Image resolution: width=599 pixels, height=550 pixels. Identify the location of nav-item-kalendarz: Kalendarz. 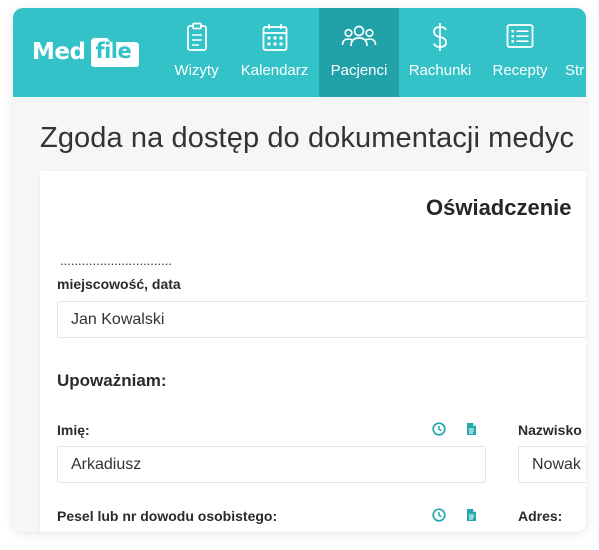
(274, 52).